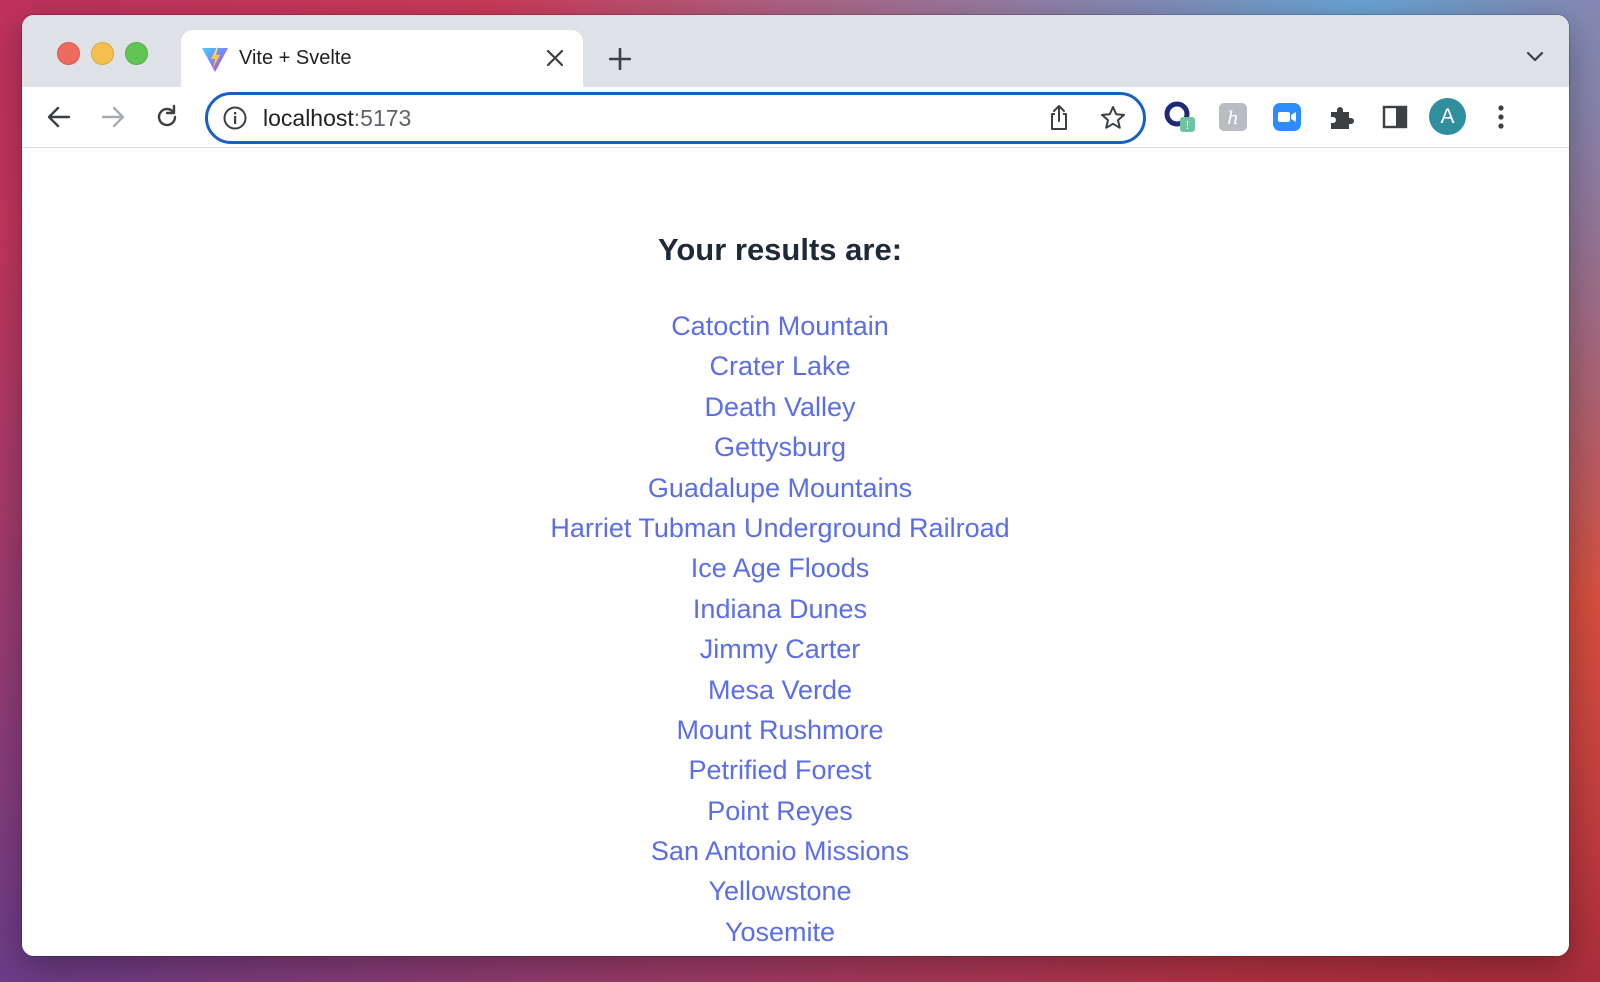  Describe the element at coordinates (68, 53) in the screenshot. I see `window-close-button` at that location.